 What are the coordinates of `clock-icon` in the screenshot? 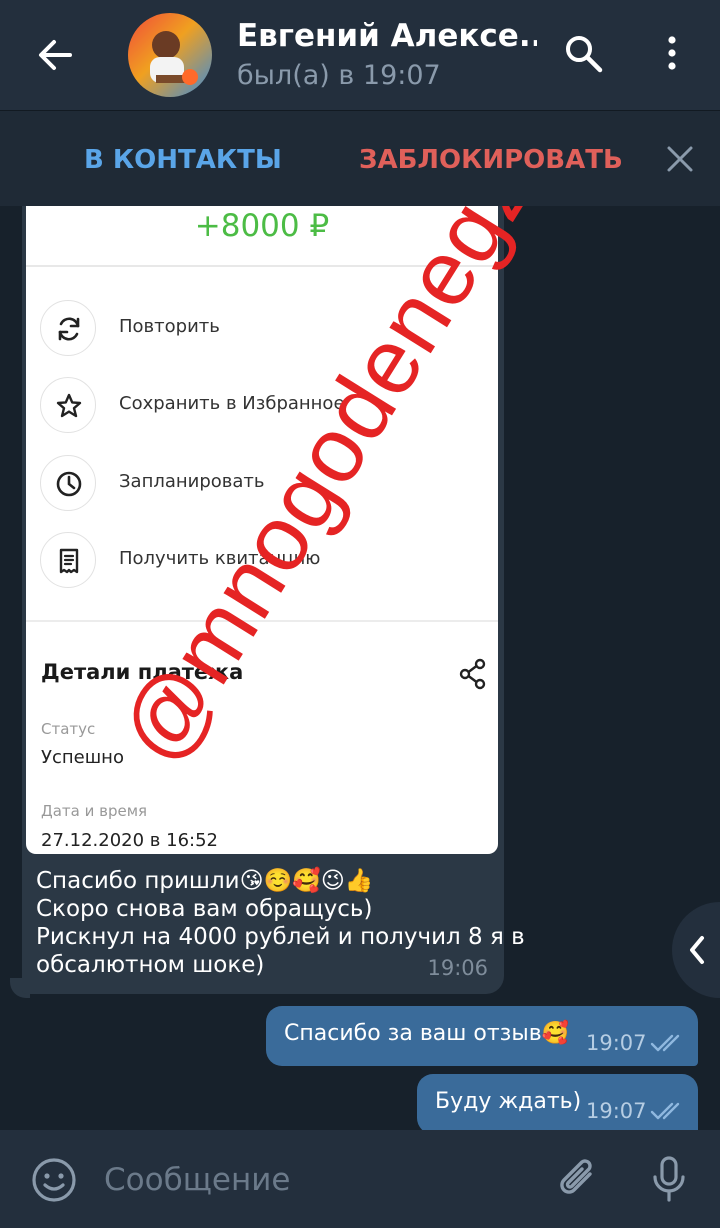 It's located at (69, 484).